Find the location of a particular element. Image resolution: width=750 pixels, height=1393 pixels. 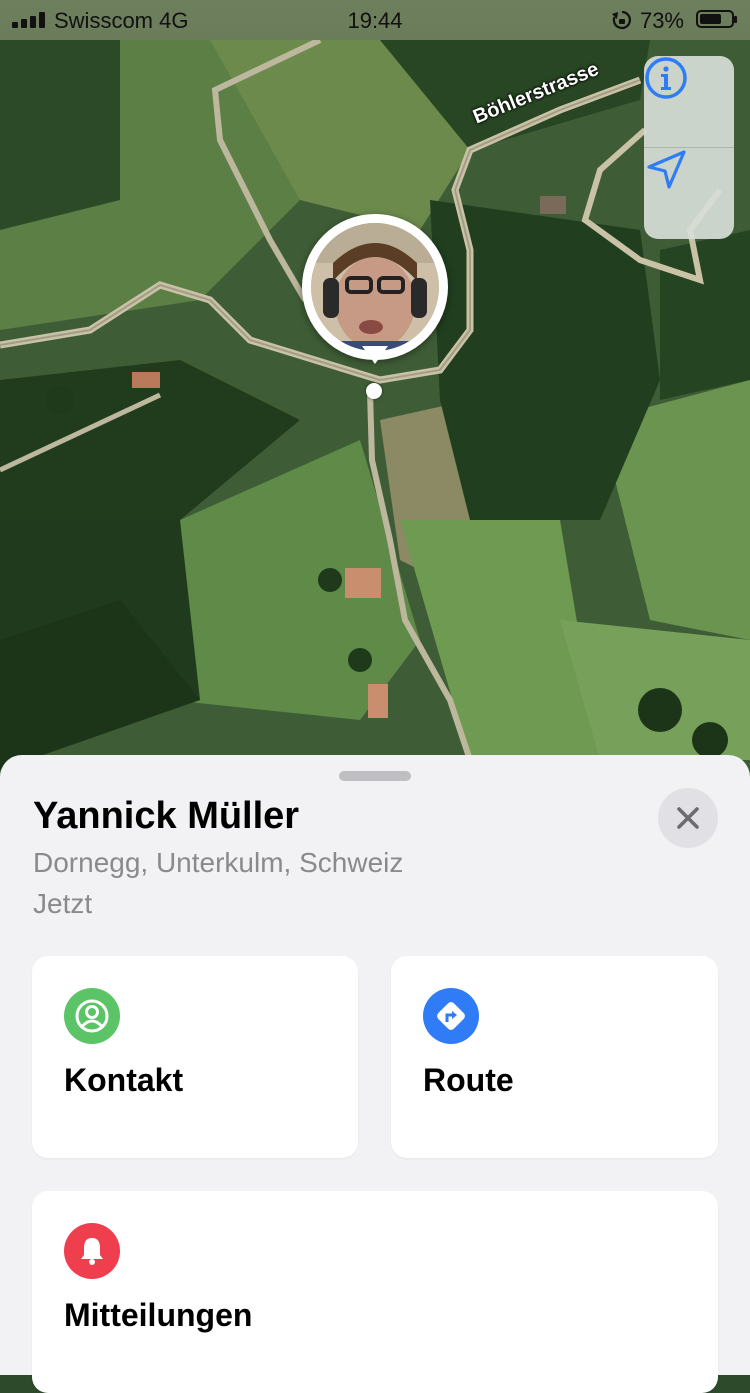

map-info-button is located at coordinates (689, 102).